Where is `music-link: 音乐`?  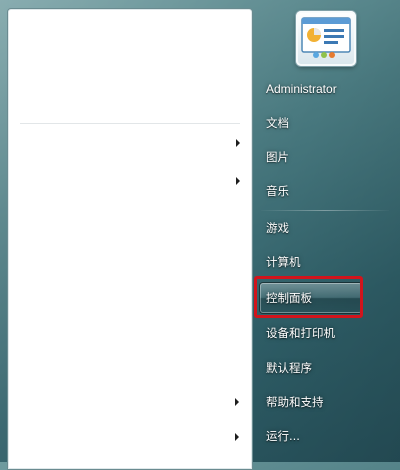 music-link: 音乐 is located at coordinates (277, 191).